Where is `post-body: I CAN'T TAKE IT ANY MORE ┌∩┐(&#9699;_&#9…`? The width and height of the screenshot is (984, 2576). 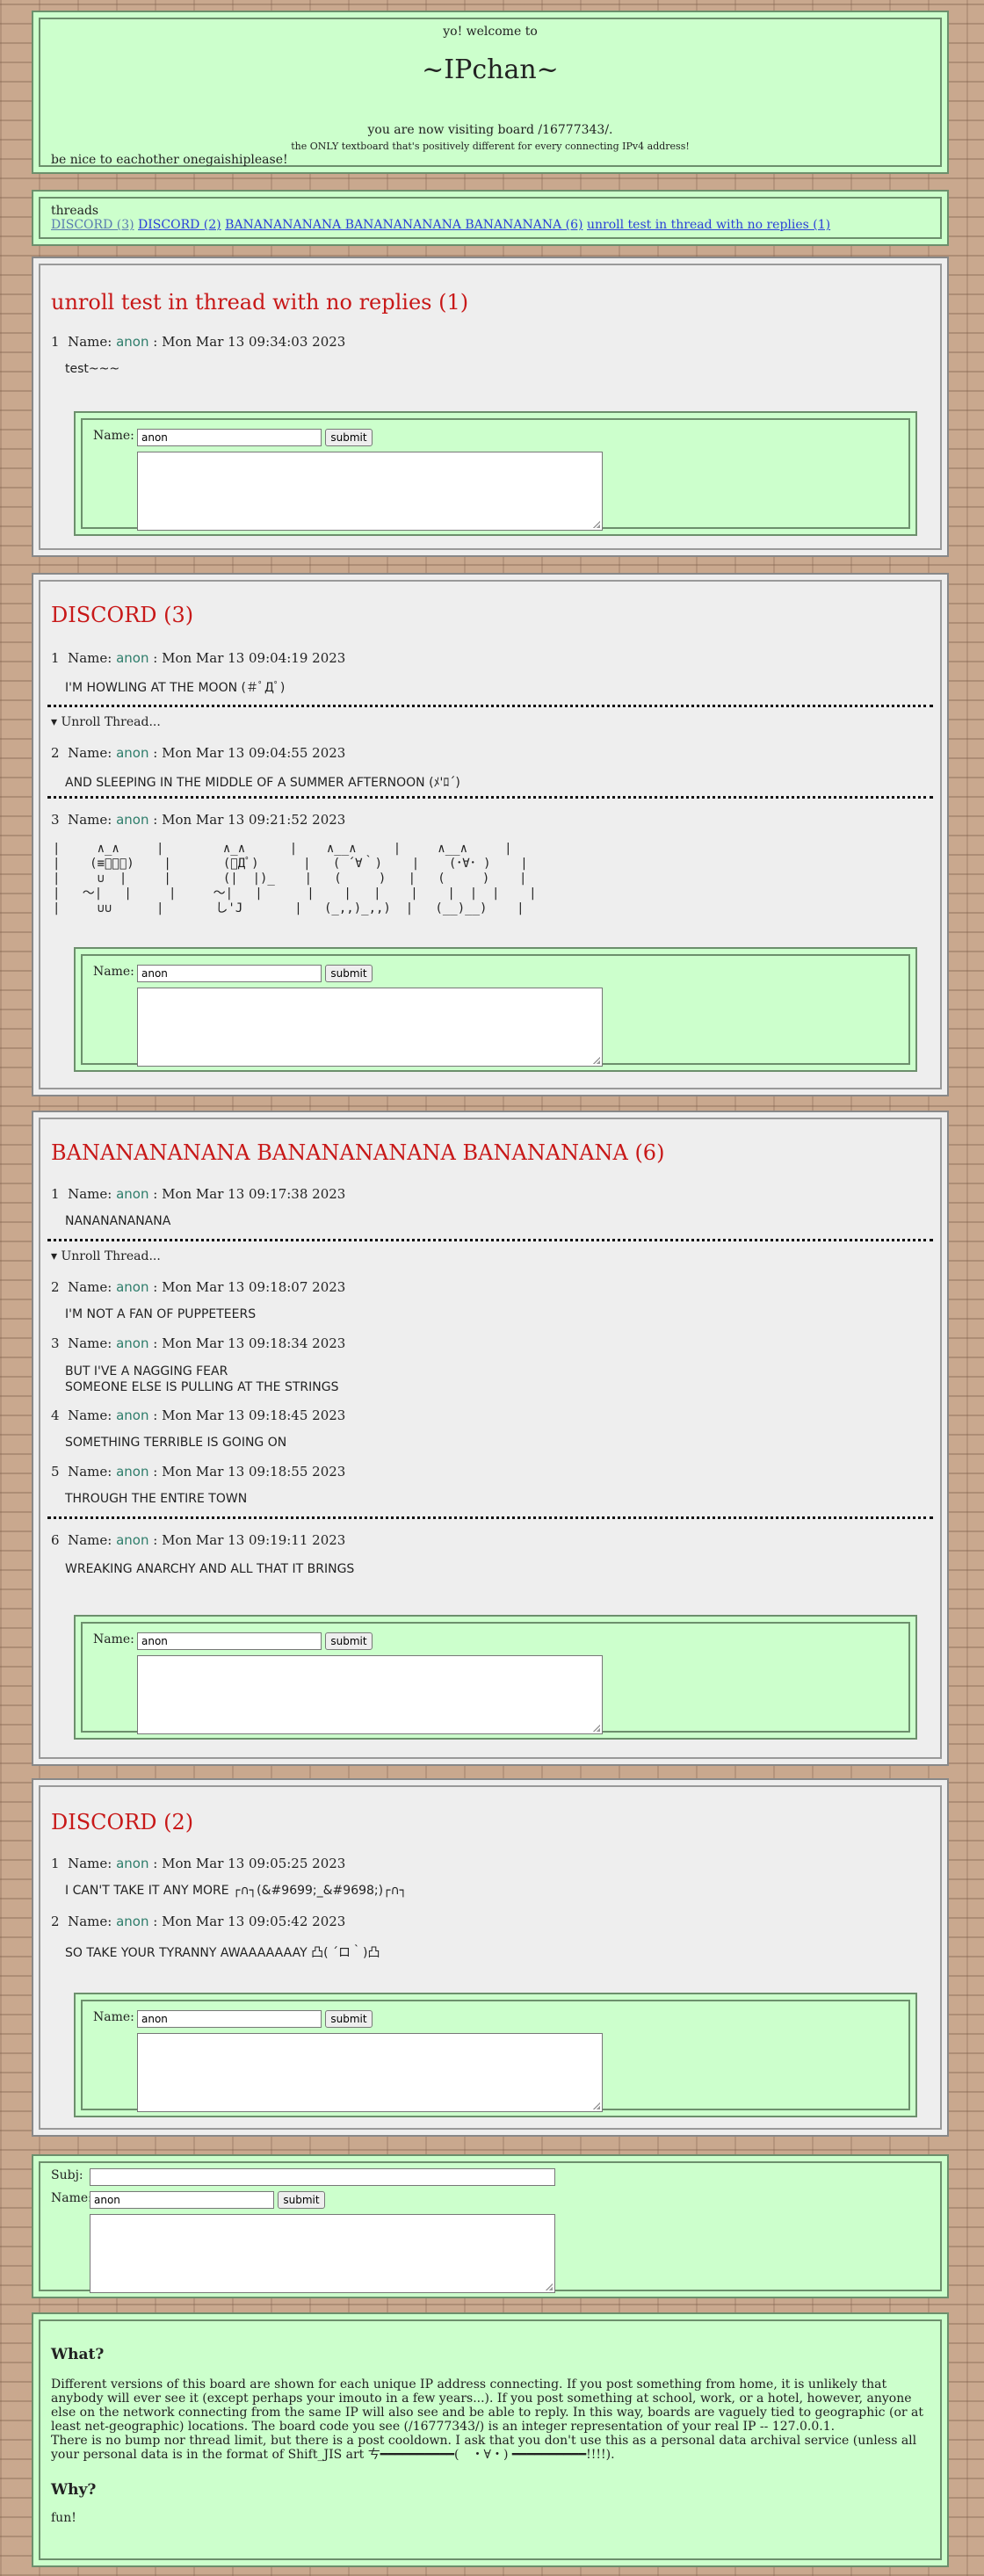 post-body: I CAN'T TAKE IT ANY MORE ┌∩┐(&#9699;_&#9… is located at coordinates (236, 1891).